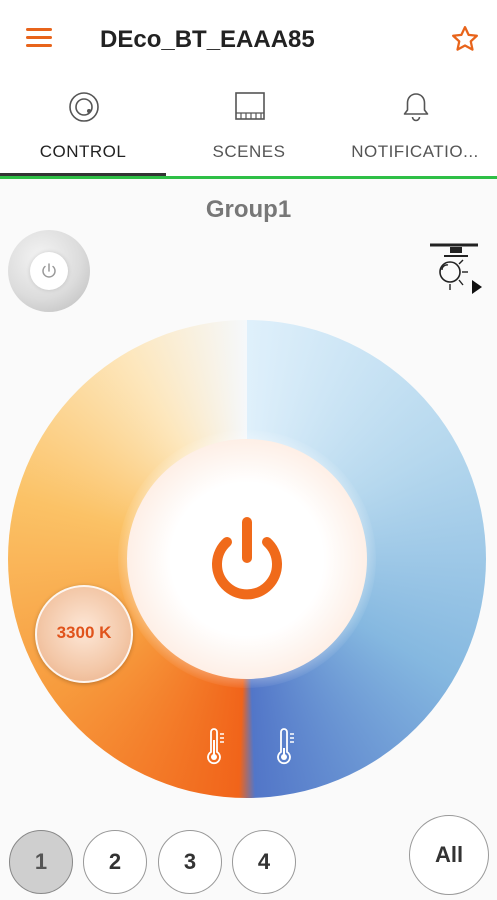 Image resolution: width=497 pixels, height=900 pixels. Describe the element at coordinates (416, 107) in the screenshot. I see `bell-icon` at that location.